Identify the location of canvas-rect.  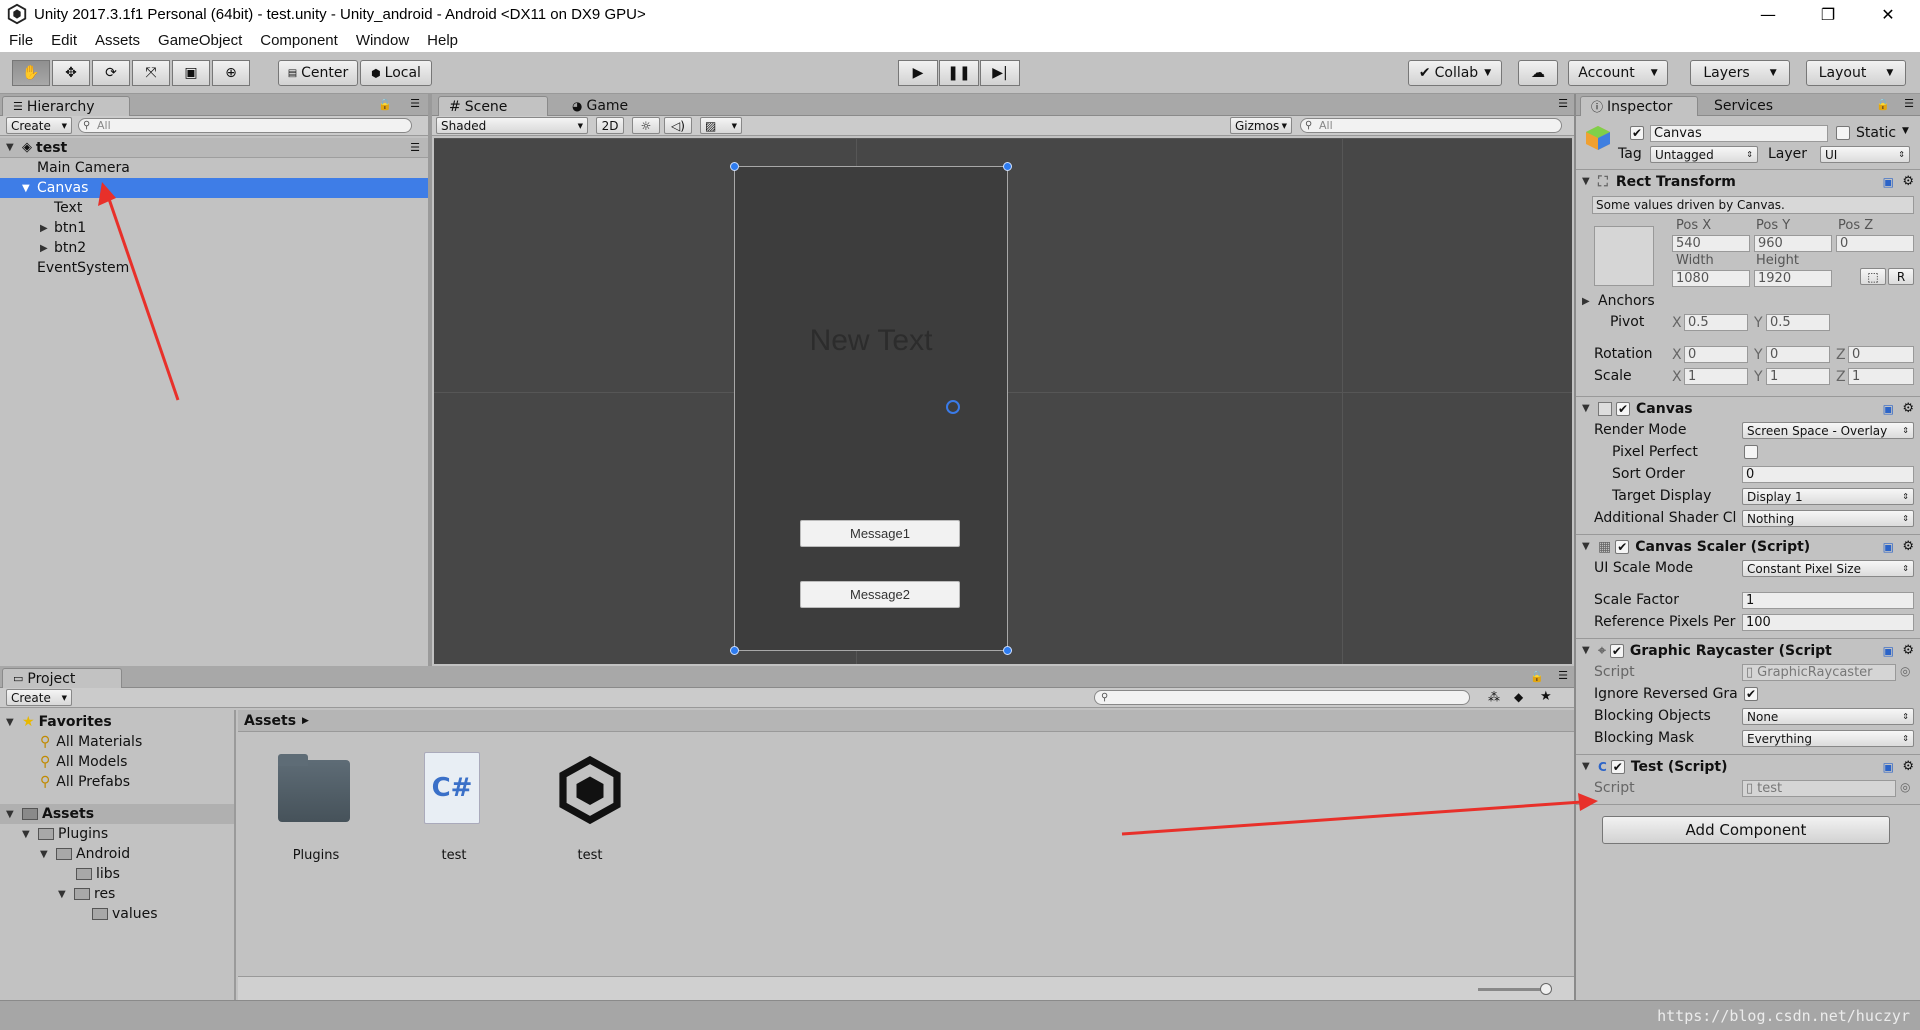
(871, 408).